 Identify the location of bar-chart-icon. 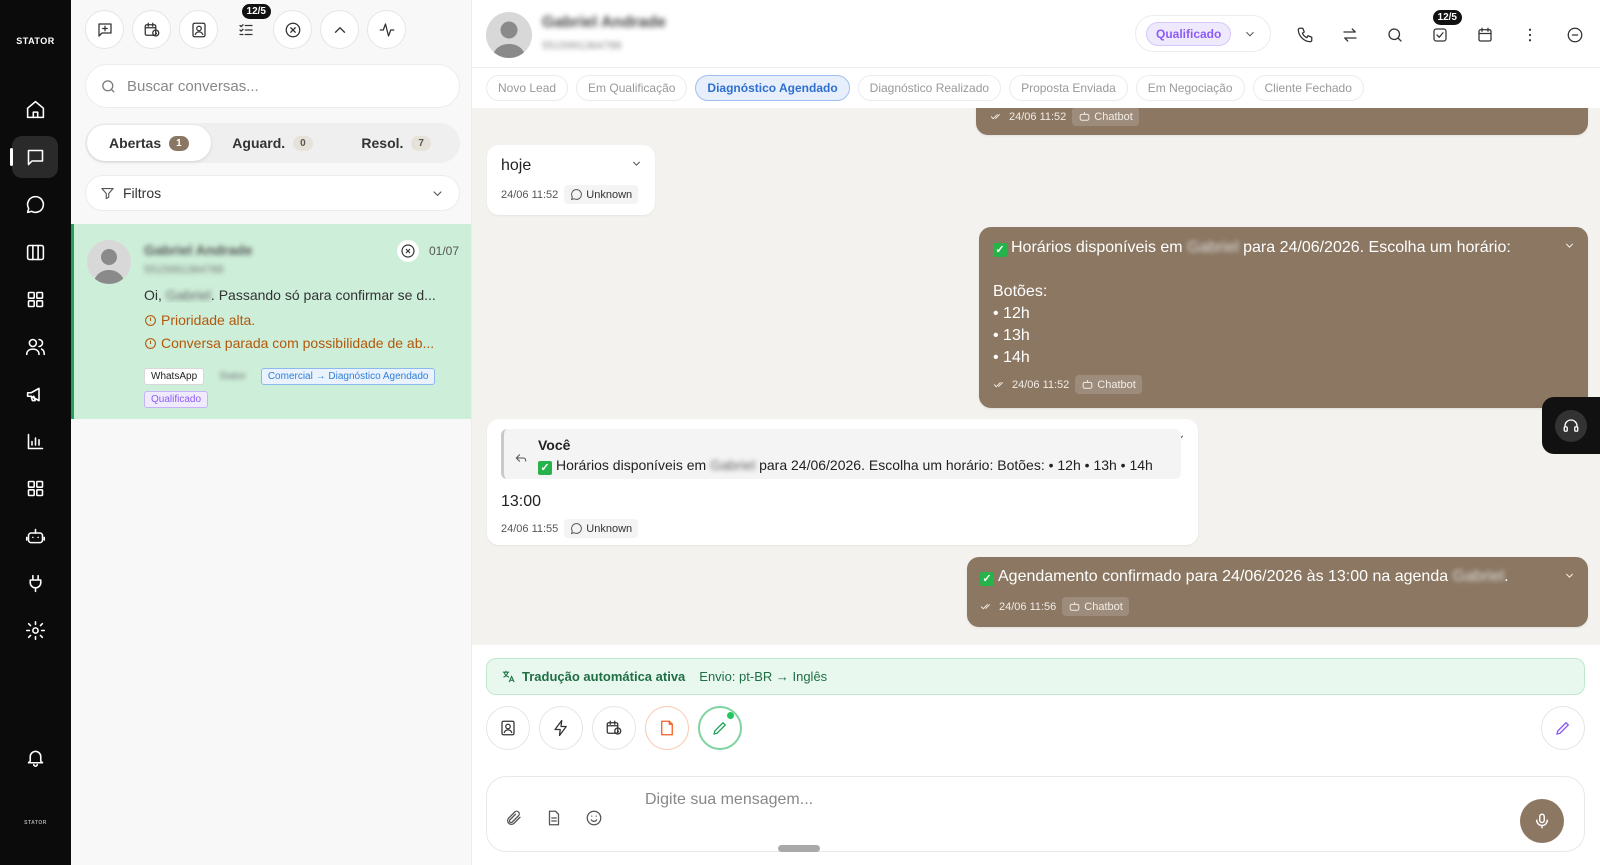
(35, 441).